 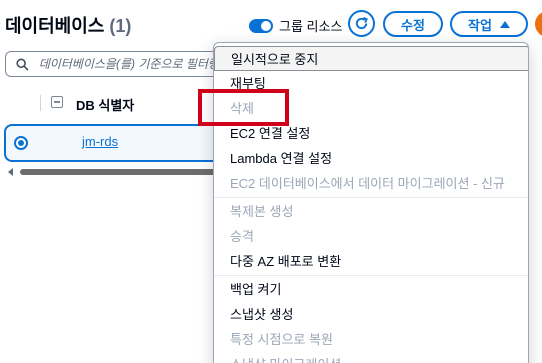 I want to click on menu-item-restore-point-in-time: 특정 시점으로 복원, so click(x=281, y=339).